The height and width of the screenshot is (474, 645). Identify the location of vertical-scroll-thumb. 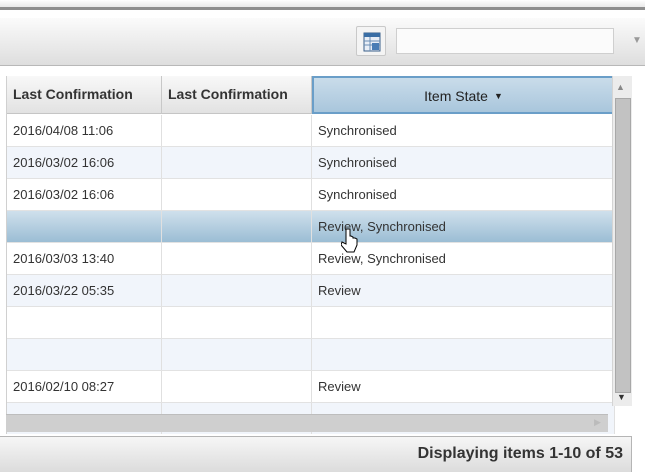
(623, 245).